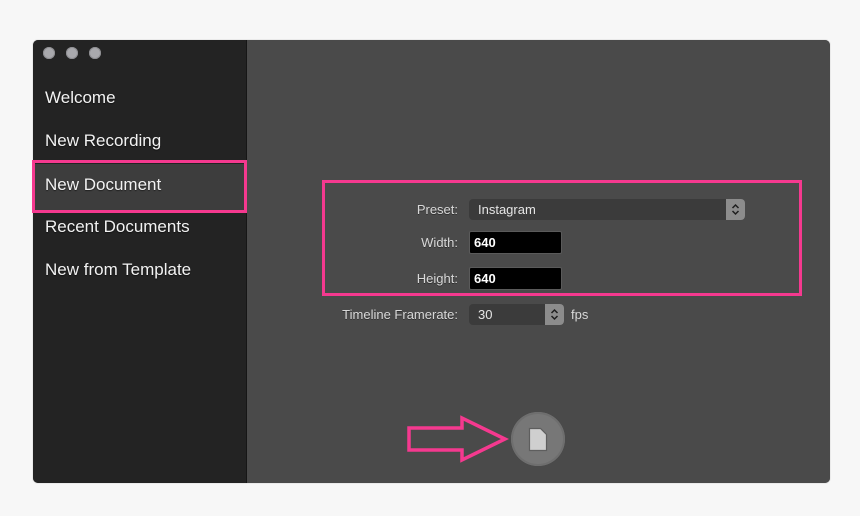 This screenshot has width=860, height=516. Describe the element at coordinates (580, 314) in the screenshot. I see `fps-unit: fps` at that location.